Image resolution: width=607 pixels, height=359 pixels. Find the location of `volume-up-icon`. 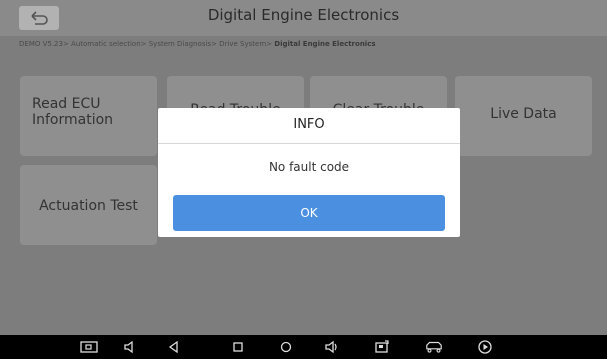

volume-up-icon is located at coordinates (332, 347).